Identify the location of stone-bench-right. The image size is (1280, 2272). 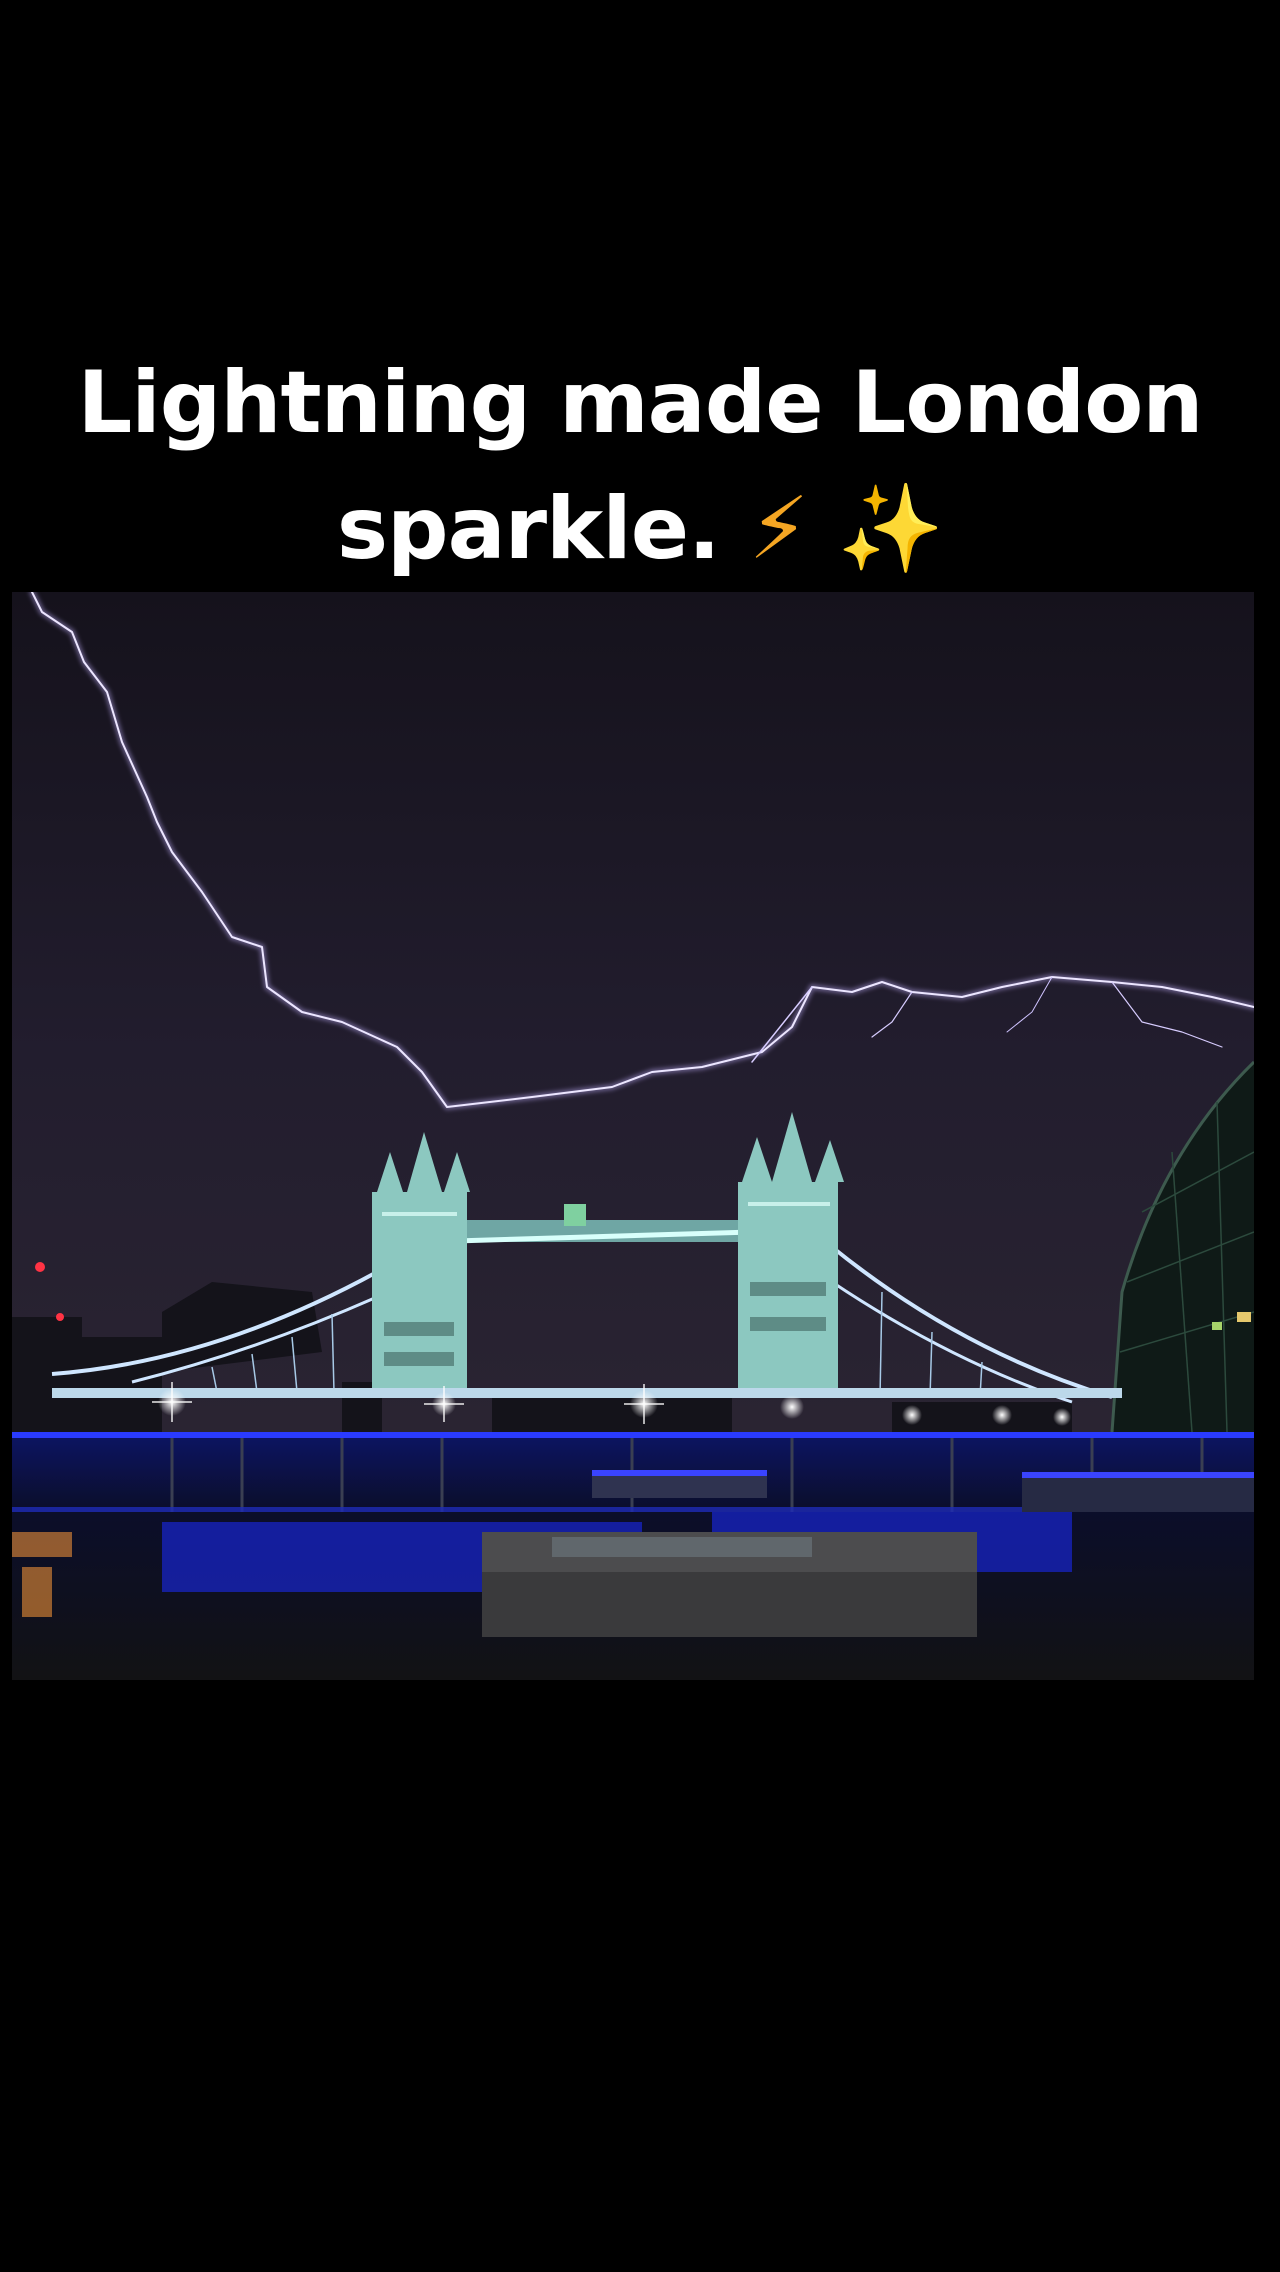
(1138, 1492).